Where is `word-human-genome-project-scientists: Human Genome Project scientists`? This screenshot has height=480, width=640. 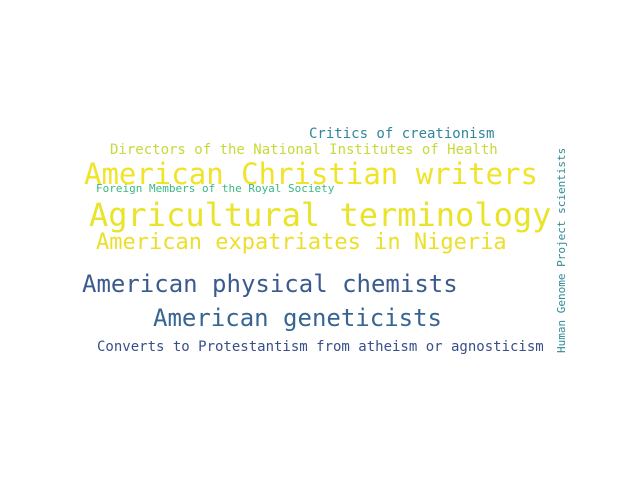
word-human-genome-project-scientists: Human Genome Project scientists is located at coordinates (561, 250).